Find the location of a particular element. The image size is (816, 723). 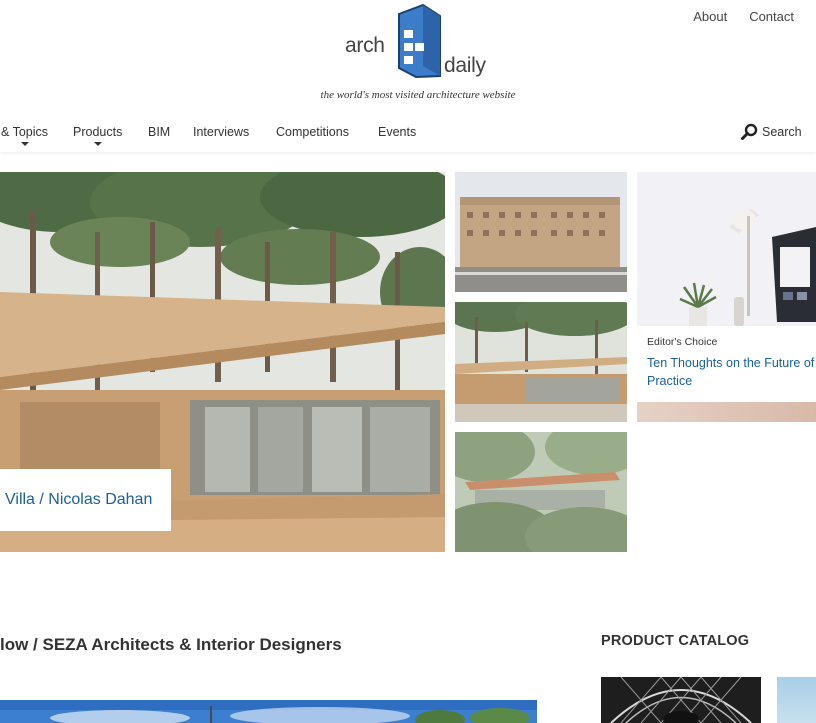

nav-item-label: Products is located at coordinates (98, 132).